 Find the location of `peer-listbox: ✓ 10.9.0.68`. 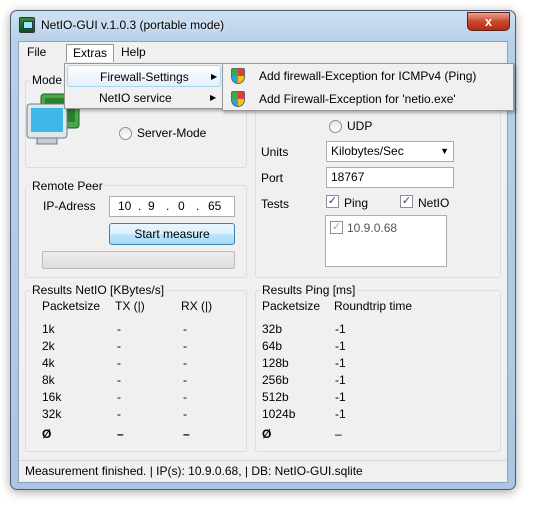

peer-listbox: ✓ 10.9.0.68 is located at coordinates (386, 241).